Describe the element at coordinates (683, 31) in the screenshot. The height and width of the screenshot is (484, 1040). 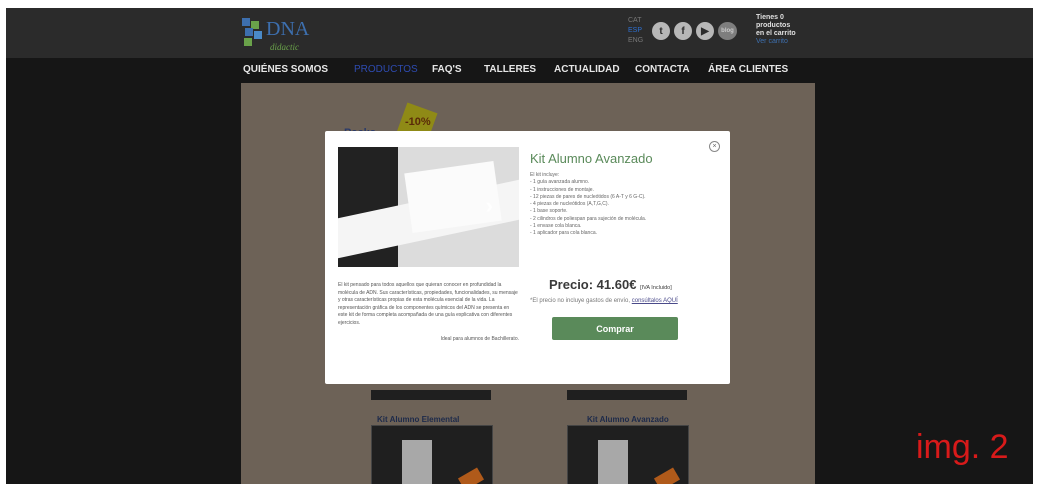
I see `facebook-icon: f` at that location.